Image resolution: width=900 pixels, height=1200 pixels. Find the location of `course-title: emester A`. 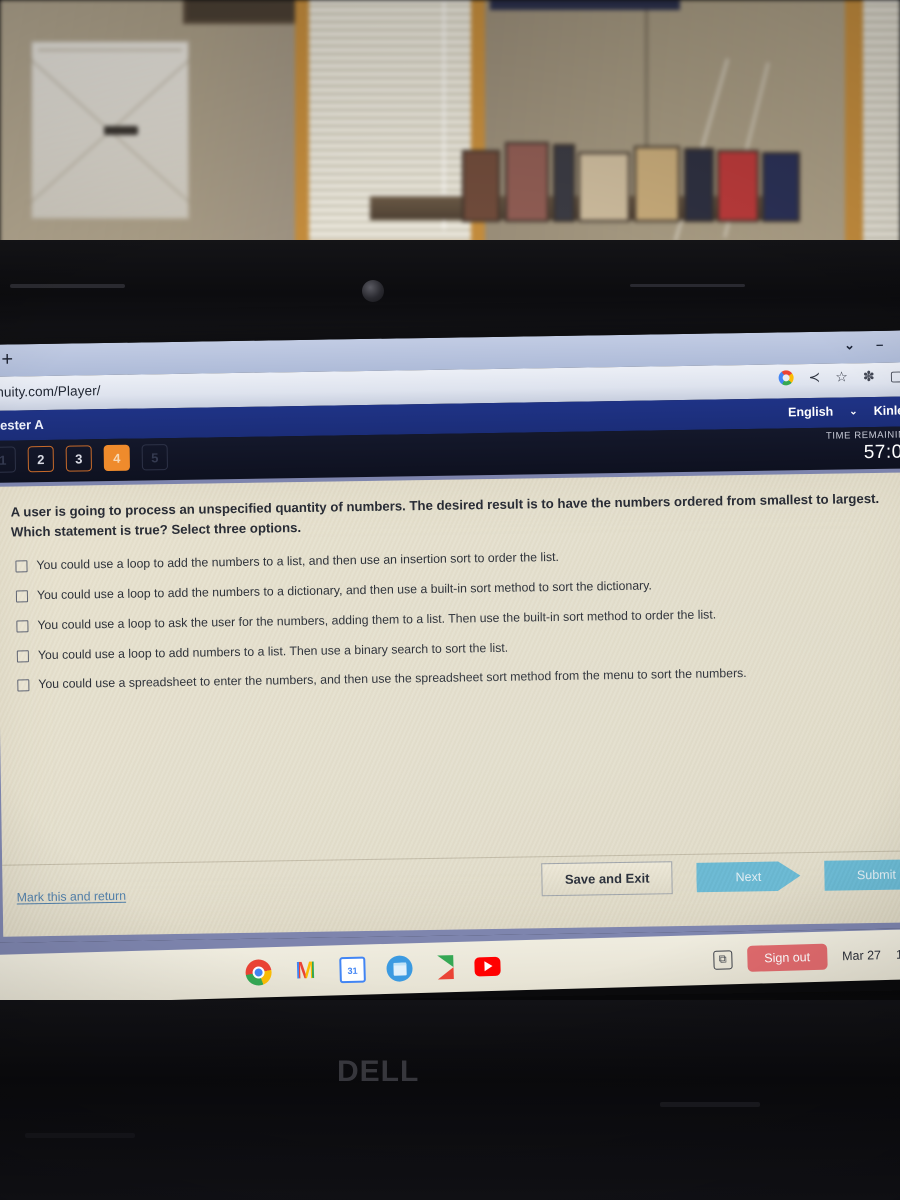

course-title: emester A is located at coordinates (22, 425).